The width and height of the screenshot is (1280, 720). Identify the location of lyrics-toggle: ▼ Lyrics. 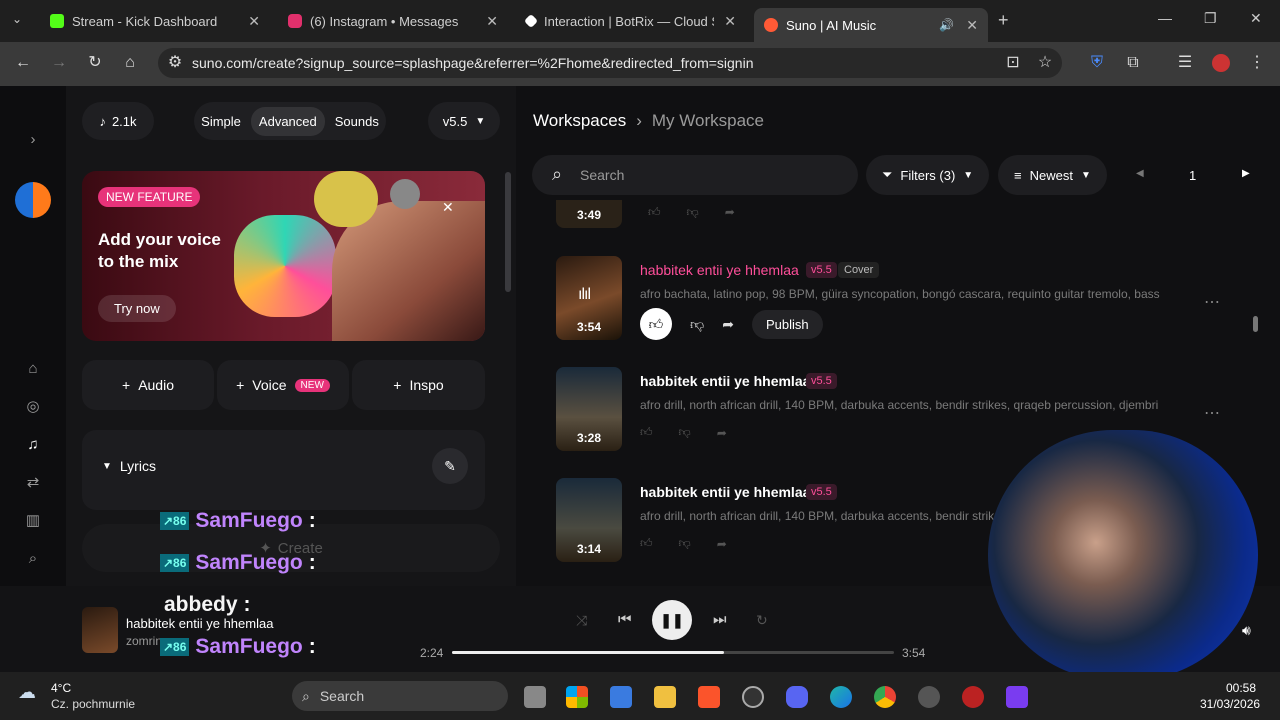
(129, 466).